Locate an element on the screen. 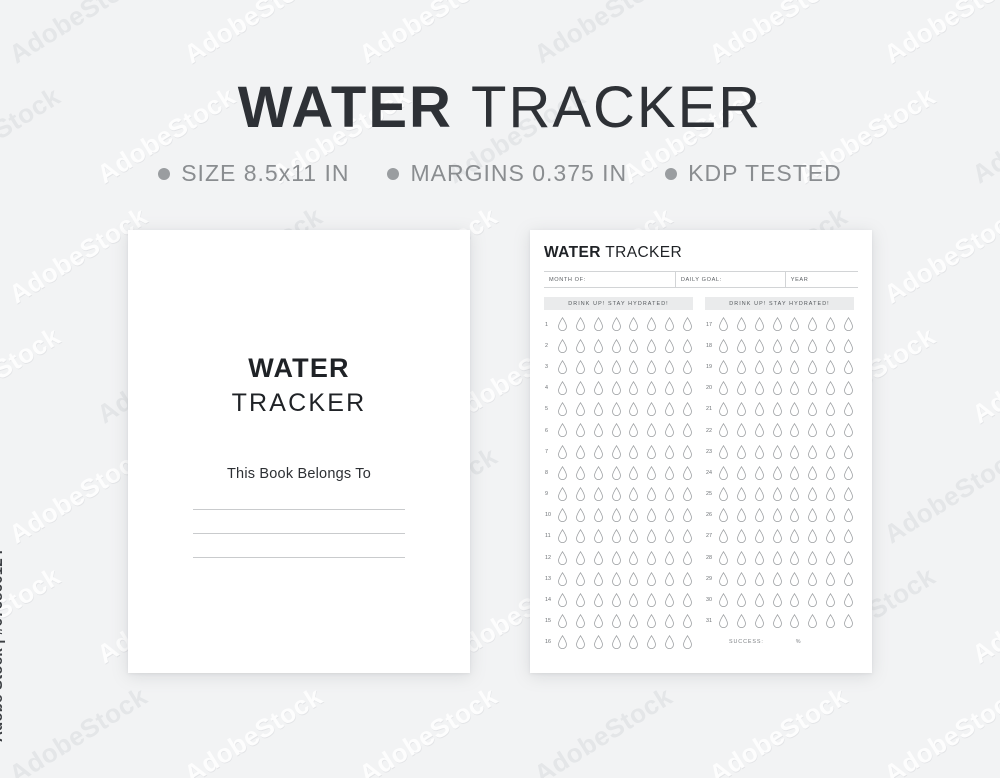 The image size is (1000, 778). daily-goal-field: DAILY GOAL: is located at coordinates (731, 279).